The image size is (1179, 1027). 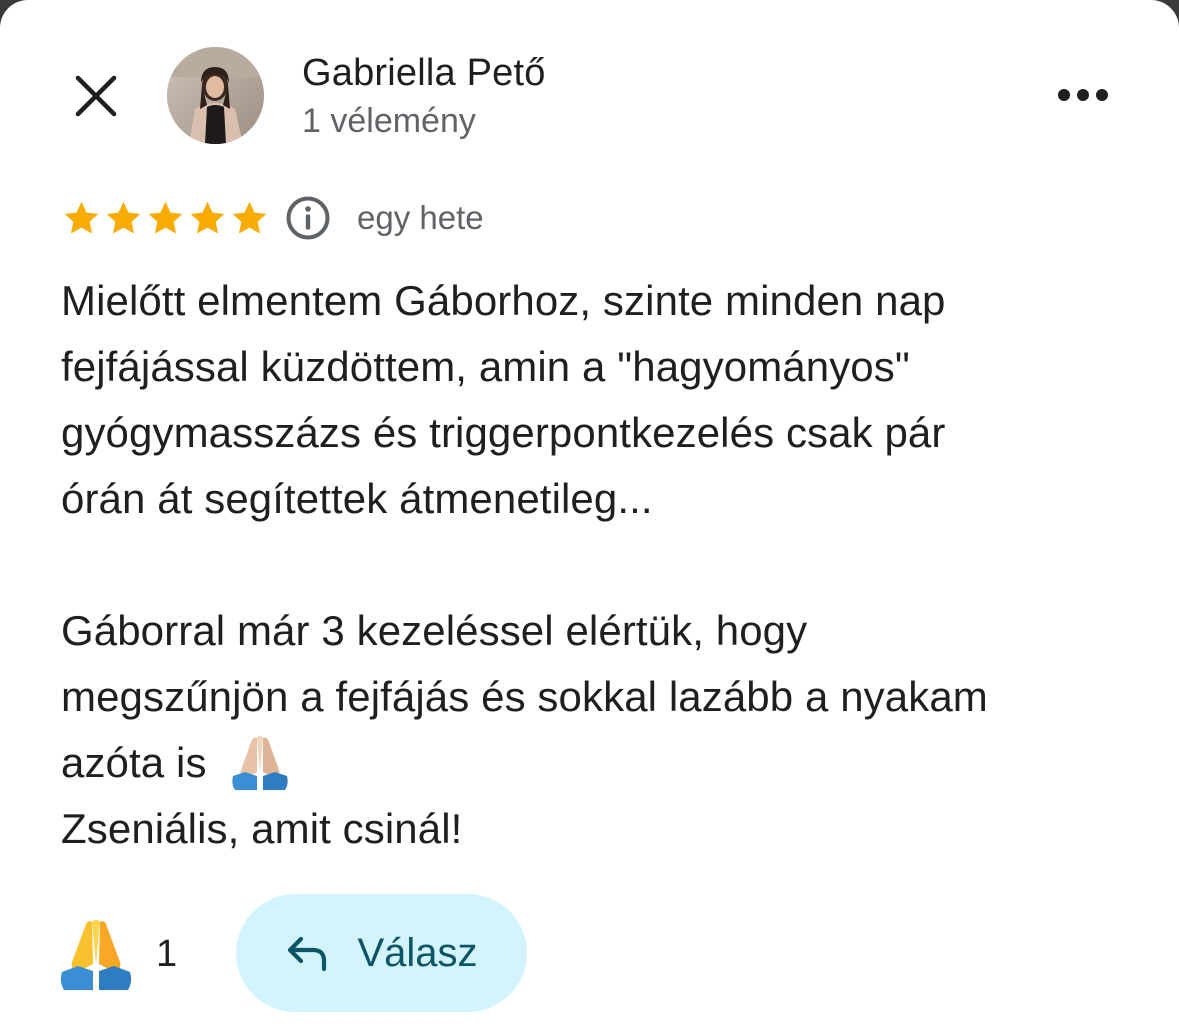 I want to click on close-icon, so click(x=96, y=96).